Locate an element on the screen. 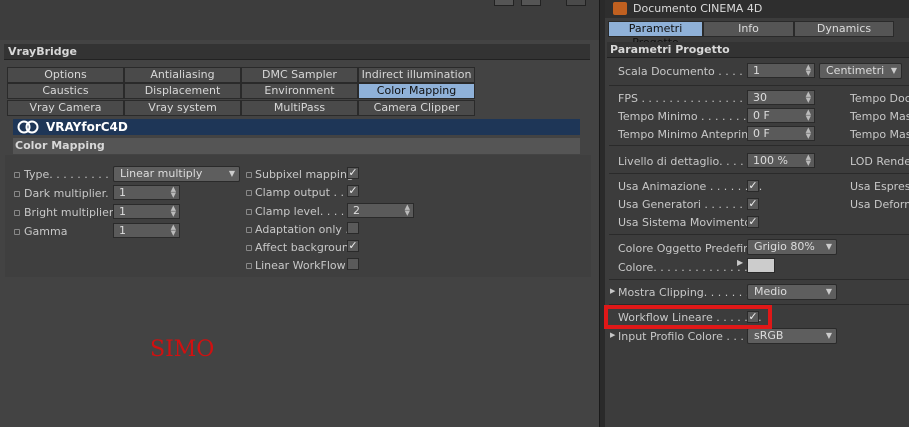 This screenshot has height=427, width=909. affect-background-label: Affect background is located at coordinates (305, 247).